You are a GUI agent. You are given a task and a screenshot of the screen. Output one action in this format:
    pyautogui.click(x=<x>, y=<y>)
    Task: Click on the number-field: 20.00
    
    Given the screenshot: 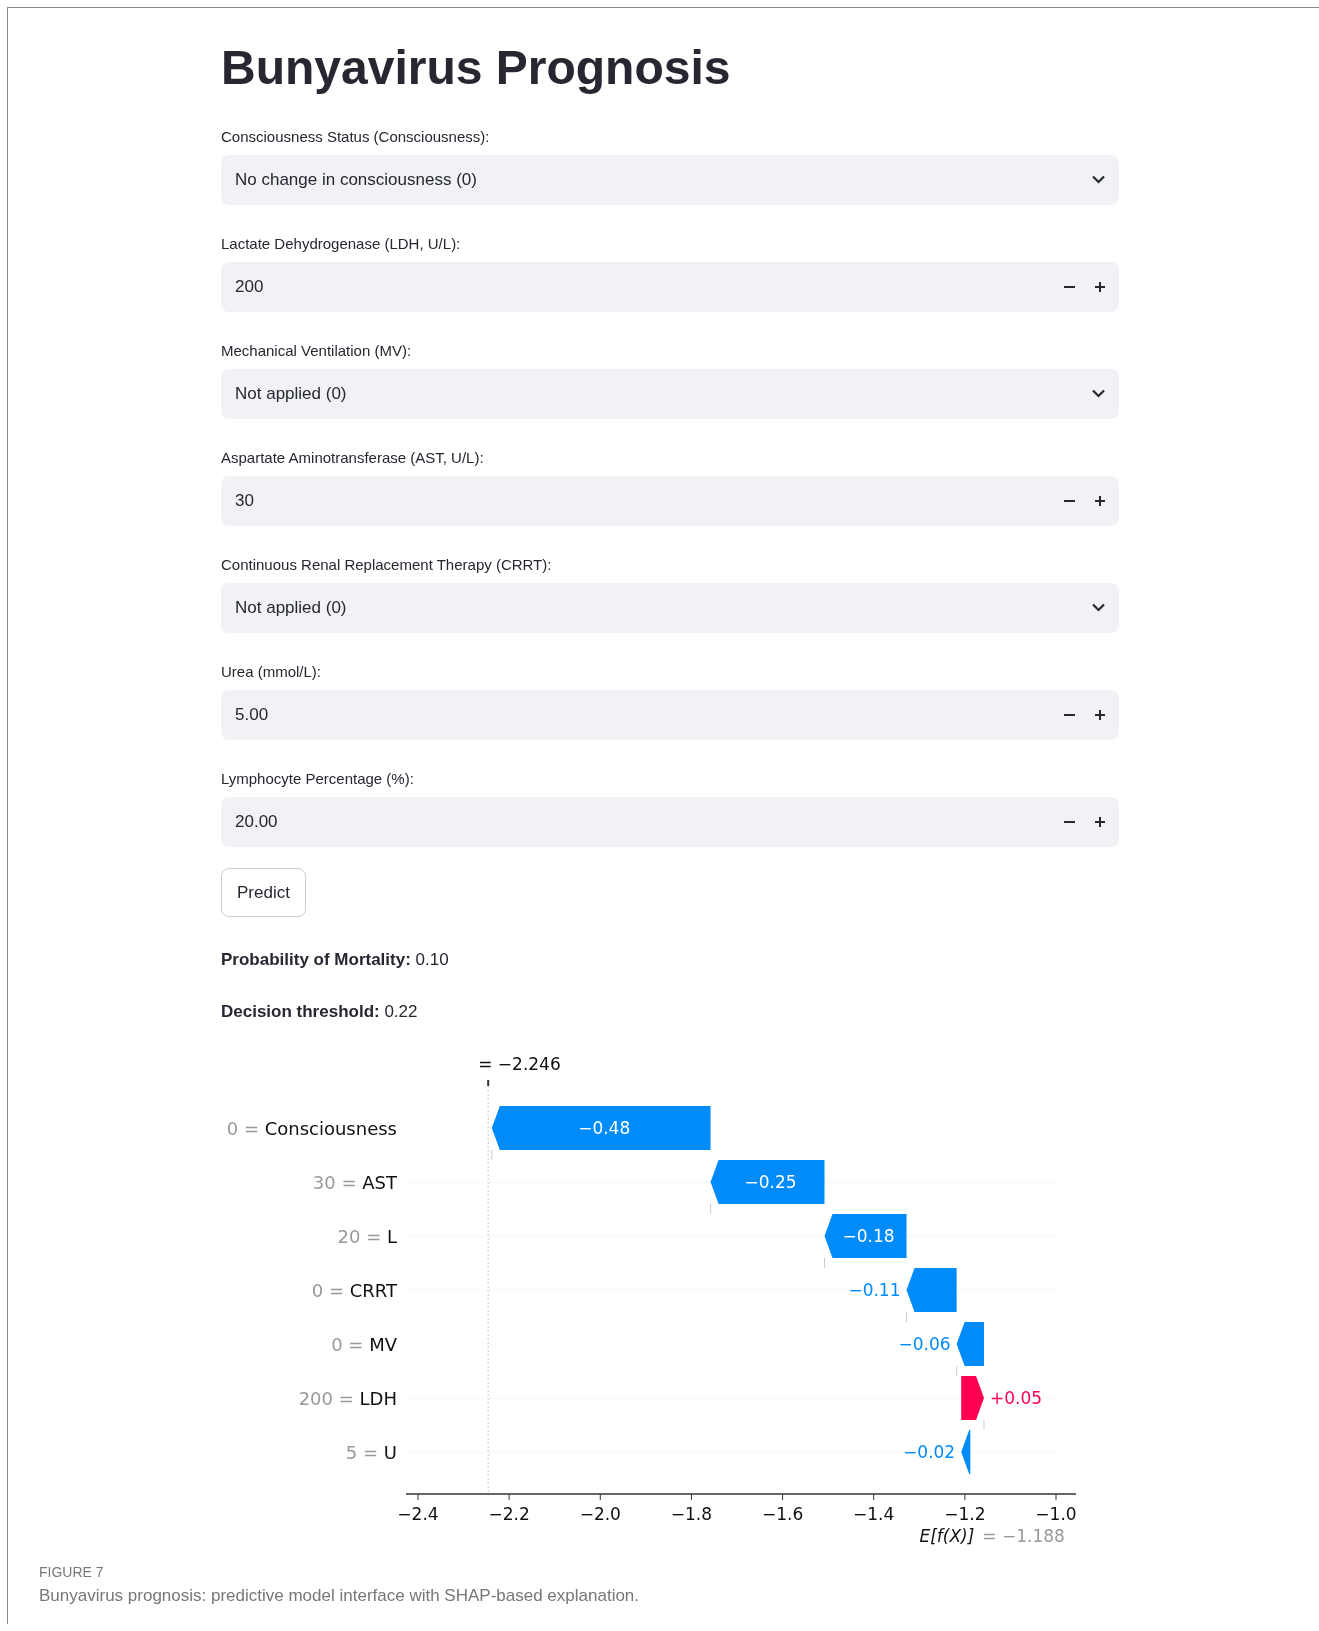 What is the action you would take?
    pyautogui.click(x=670, y=821)
    